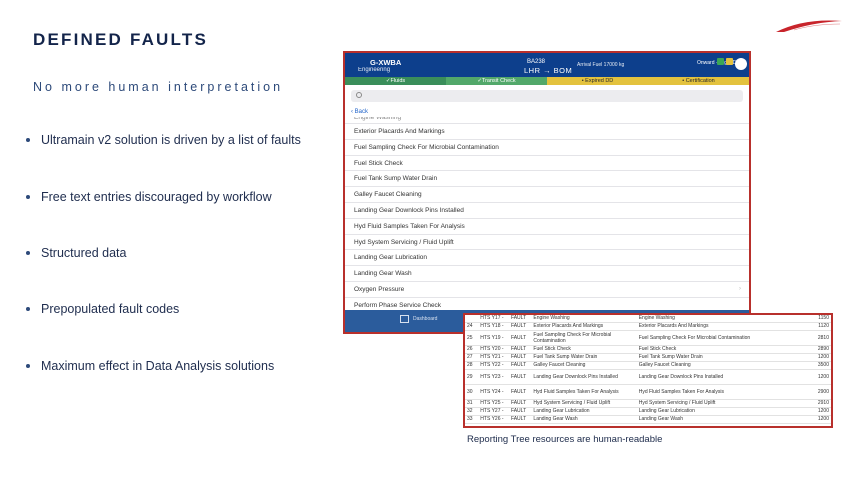 The width and height of the screenshot is (865, 487). Describe the element at coordinates (536, 62) in the screenshot. I see `flight-number: BA238` at that location.